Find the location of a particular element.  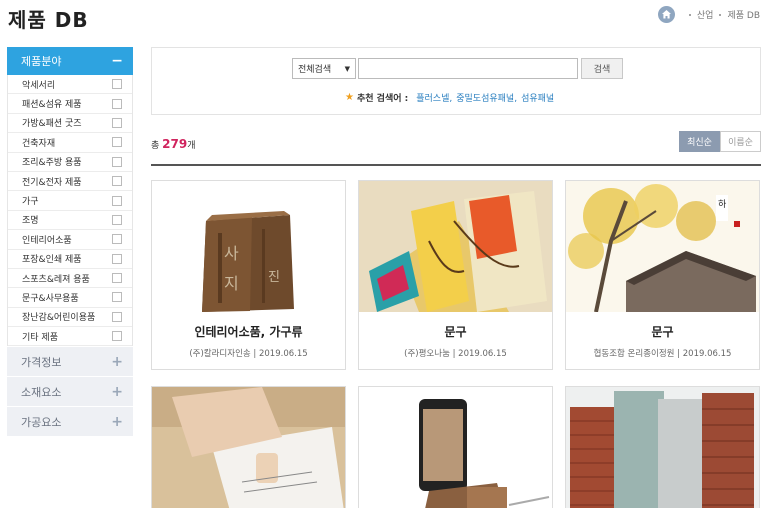

sidebar-item: 장난감&어린이용품 is located at coordinates (70, 318).